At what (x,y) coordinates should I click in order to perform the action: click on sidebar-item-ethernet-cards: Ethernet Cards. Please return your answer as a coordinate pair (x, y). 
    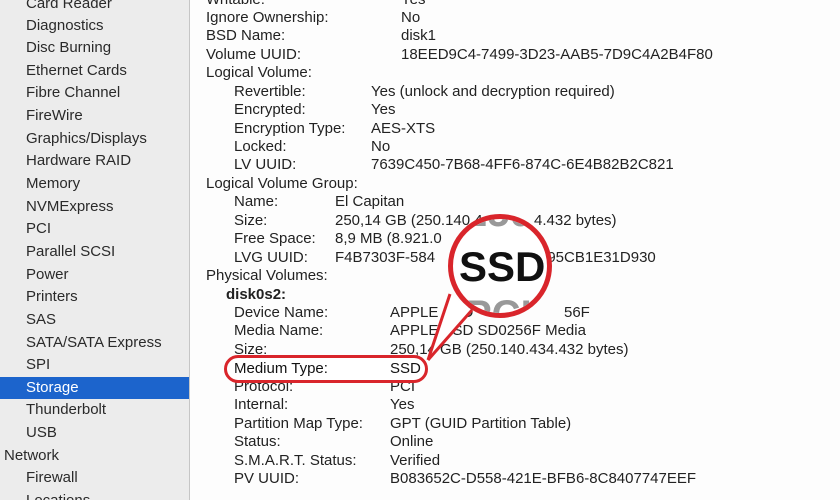
    Looking at the image, I should click on (94, 71).